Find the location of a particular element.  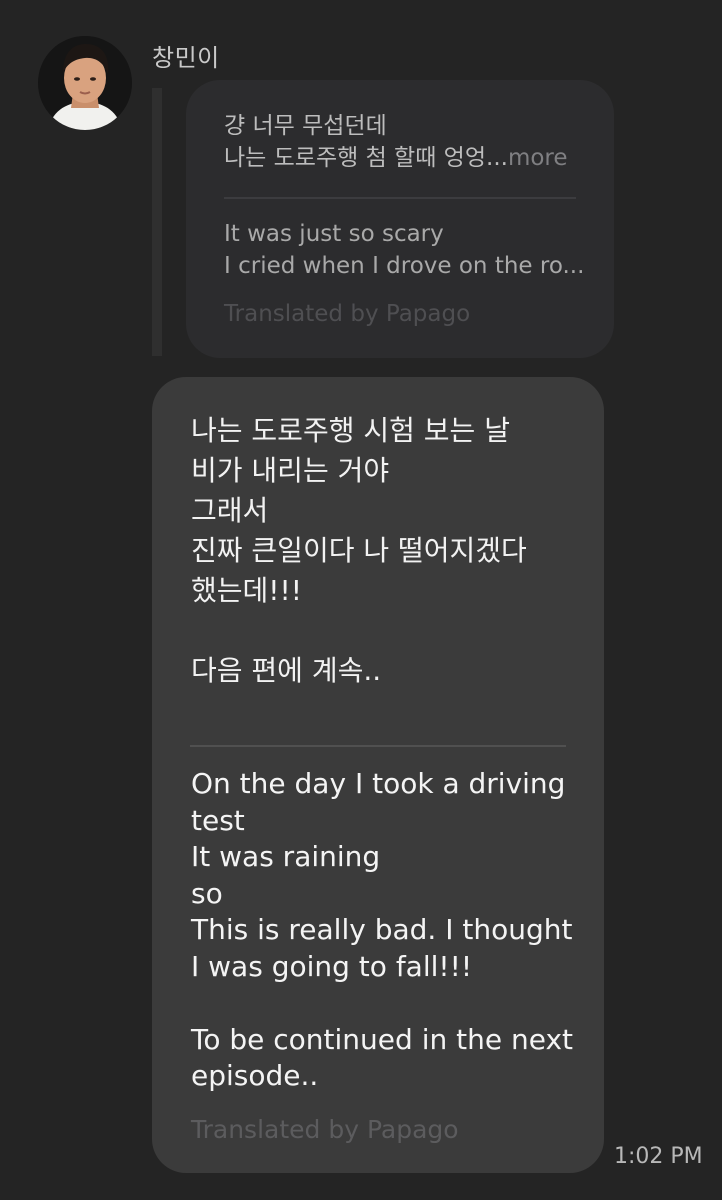

quoted-original-line: 걍 너무 무섭던데 is located at coordinates (305, 126).